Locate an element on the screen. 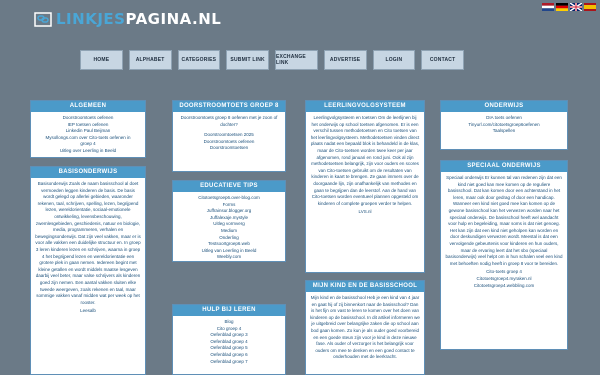  flag-nl-icon is located at coordinates (548, 7).